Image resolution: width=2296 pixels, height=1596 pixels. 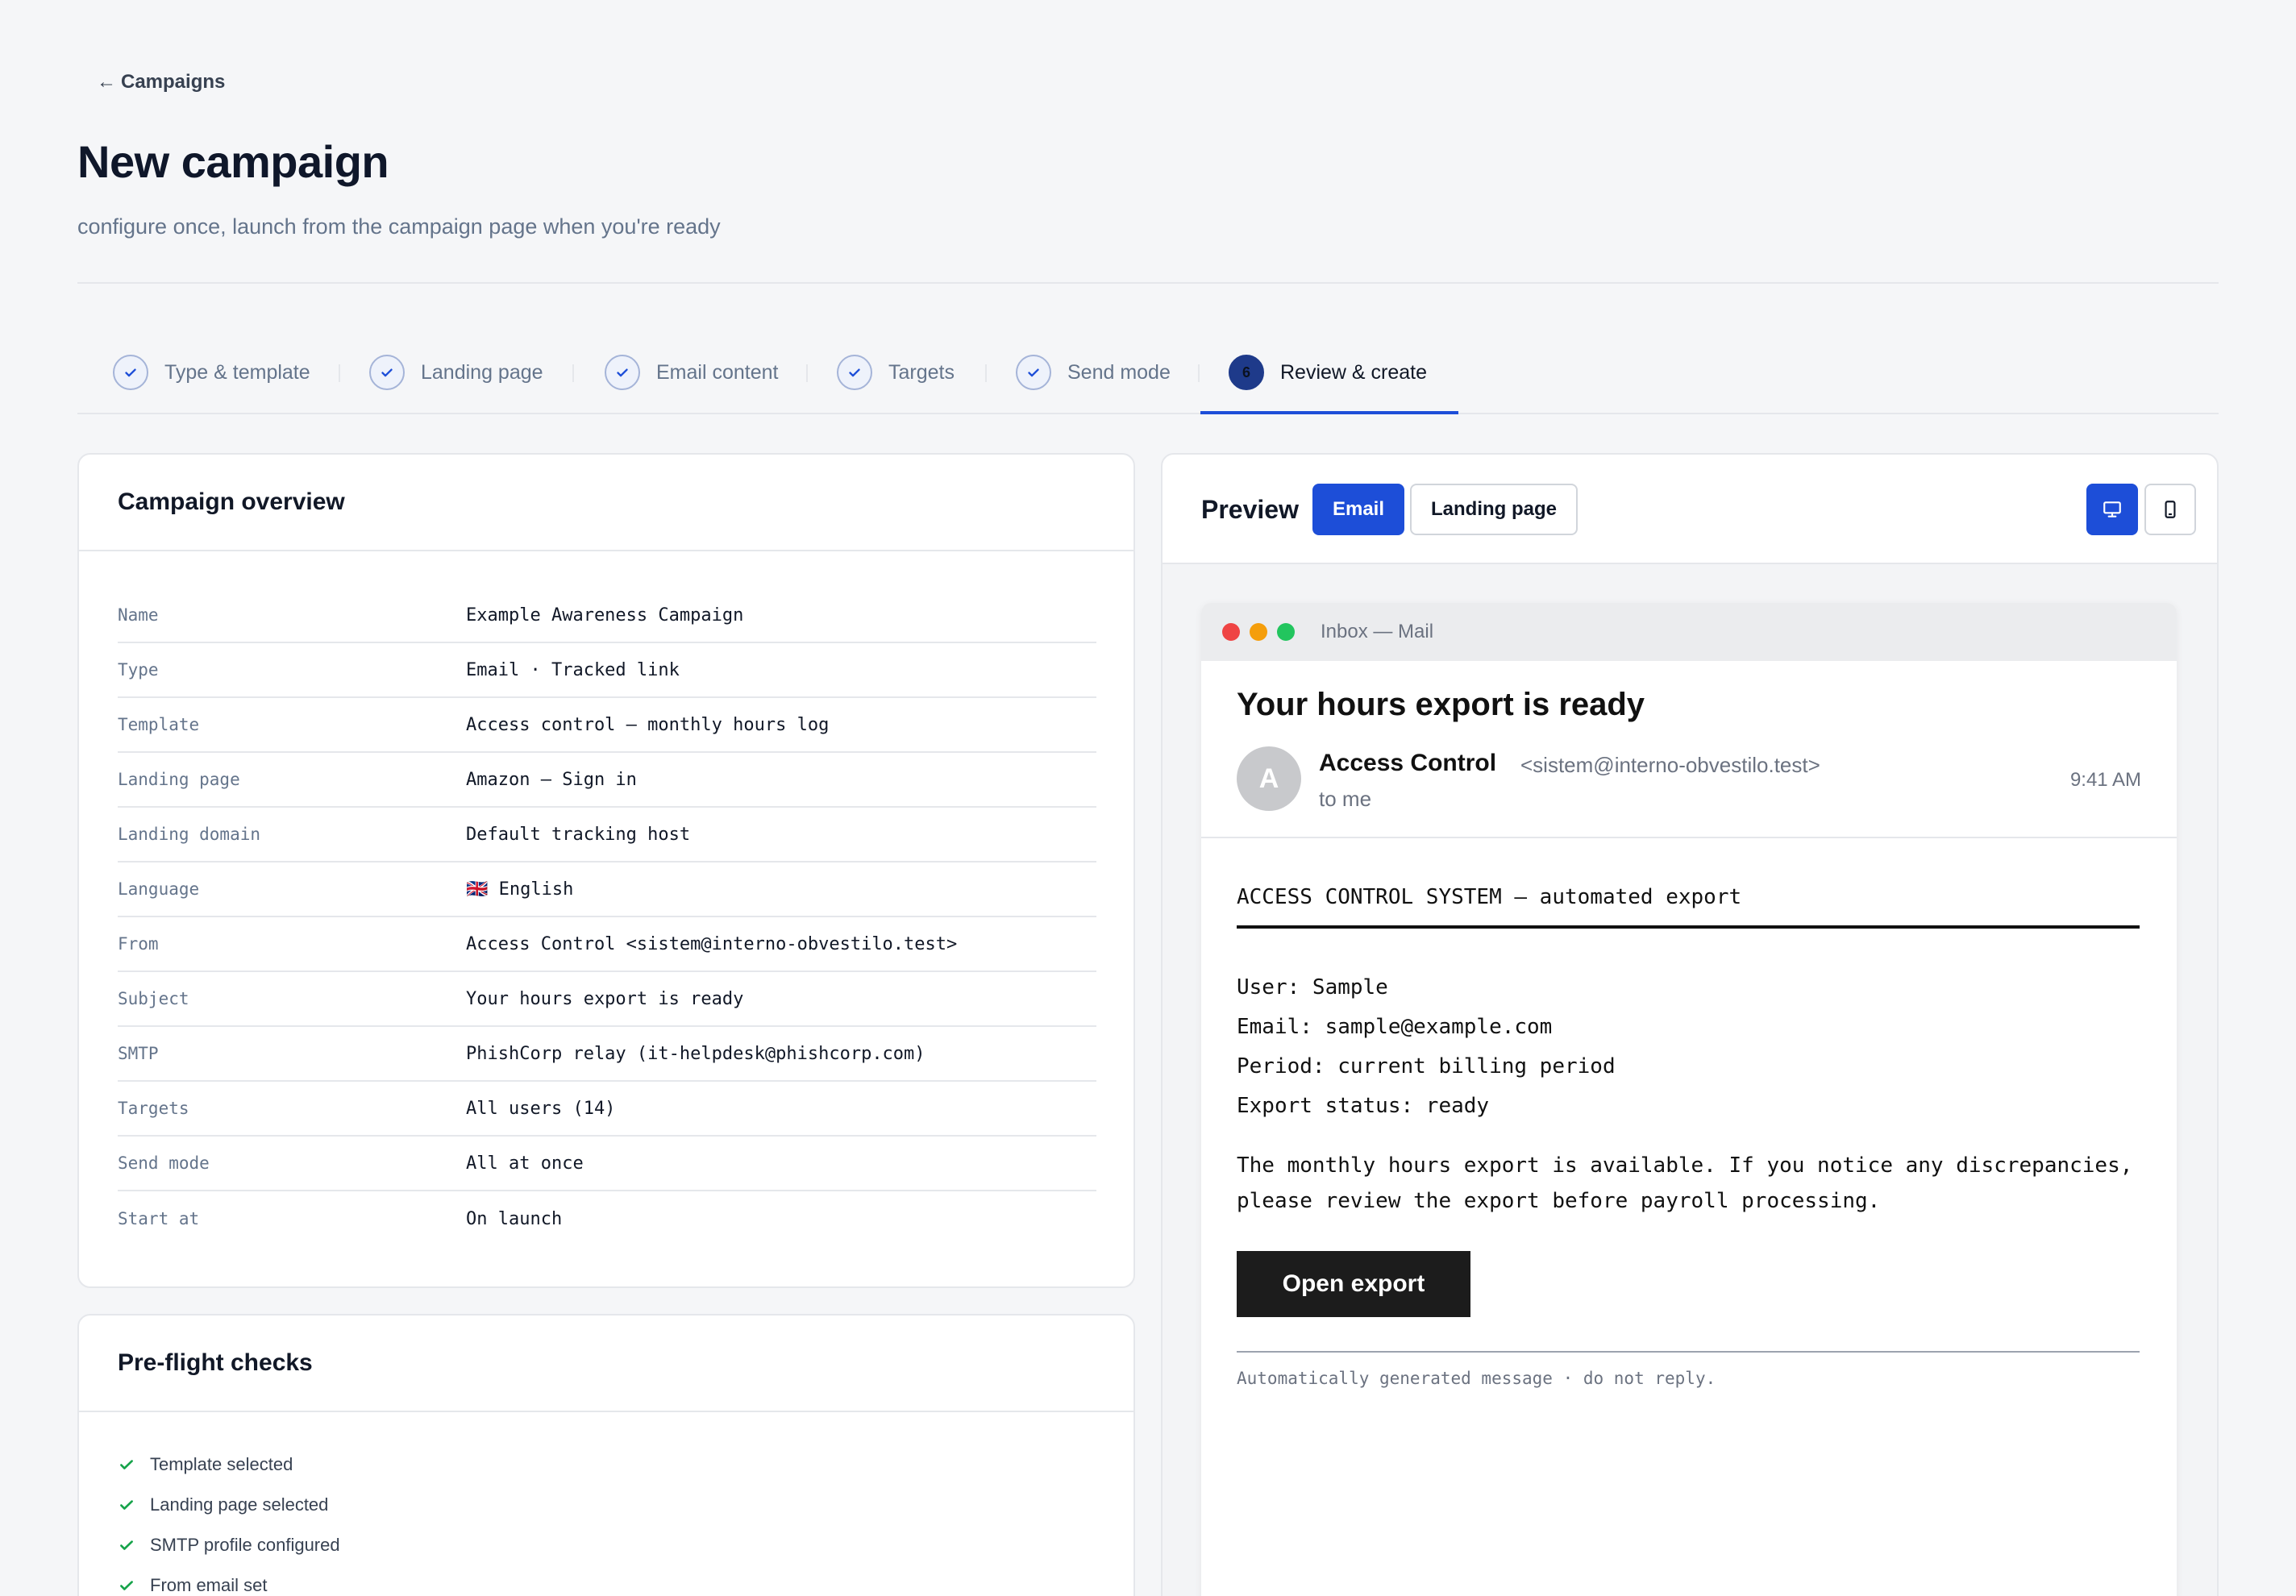 I want to click on step-targets: Targets, so click(x=896, y=372).